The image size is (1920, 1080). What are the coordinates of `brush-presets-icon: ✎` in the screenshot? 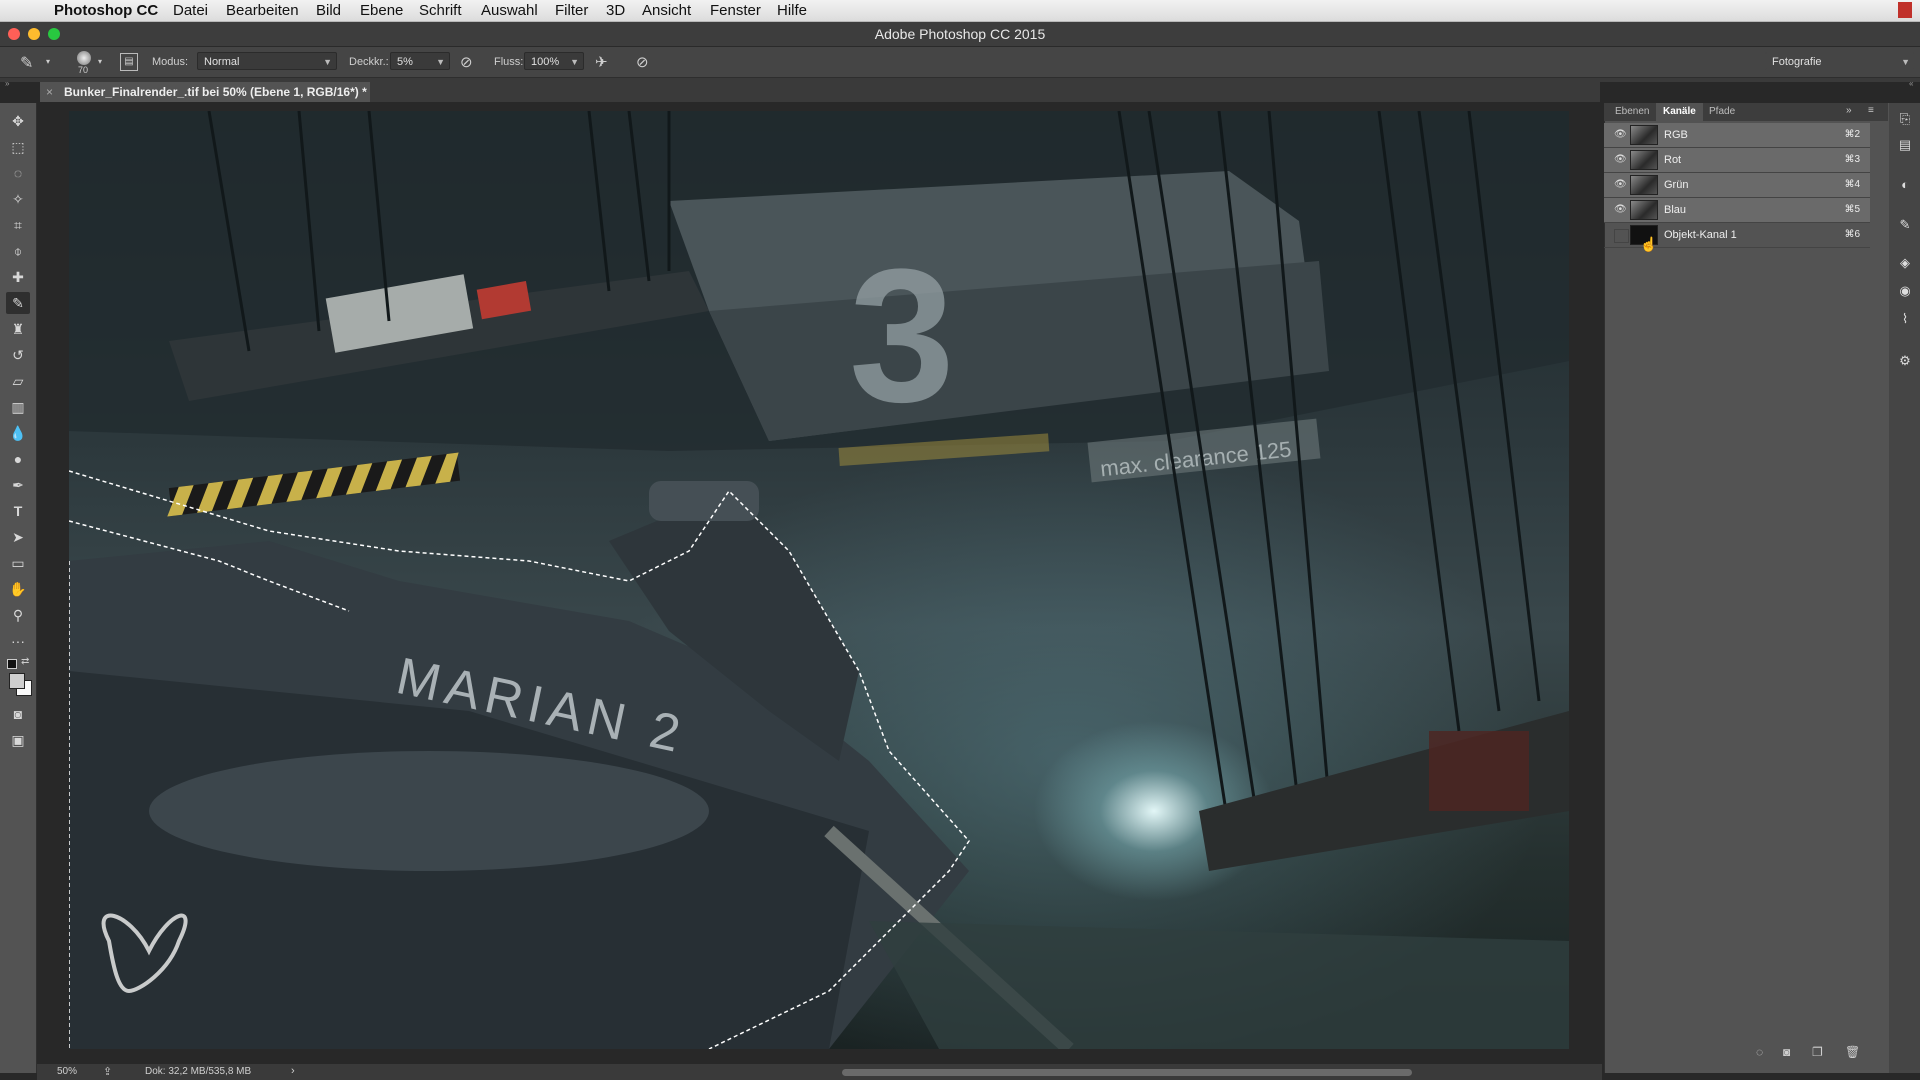 It's located at (1905, 226).